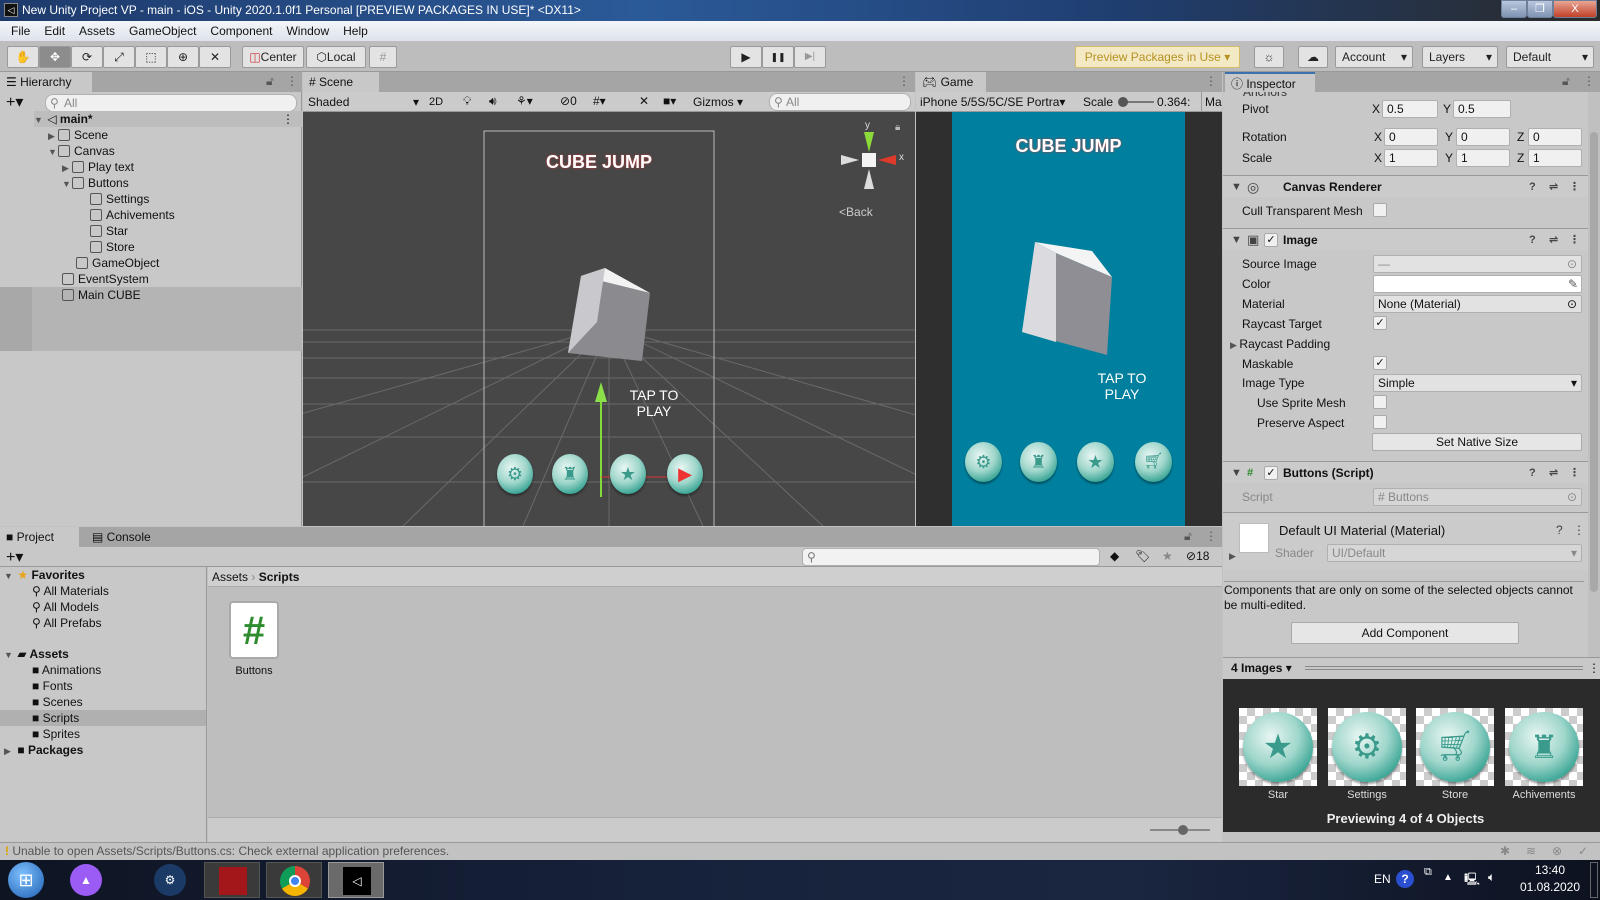  What do you see at coordinates (1514, 9) in the screenshot?
I see `minimize-button: –` at bounding box center [1514, 9].